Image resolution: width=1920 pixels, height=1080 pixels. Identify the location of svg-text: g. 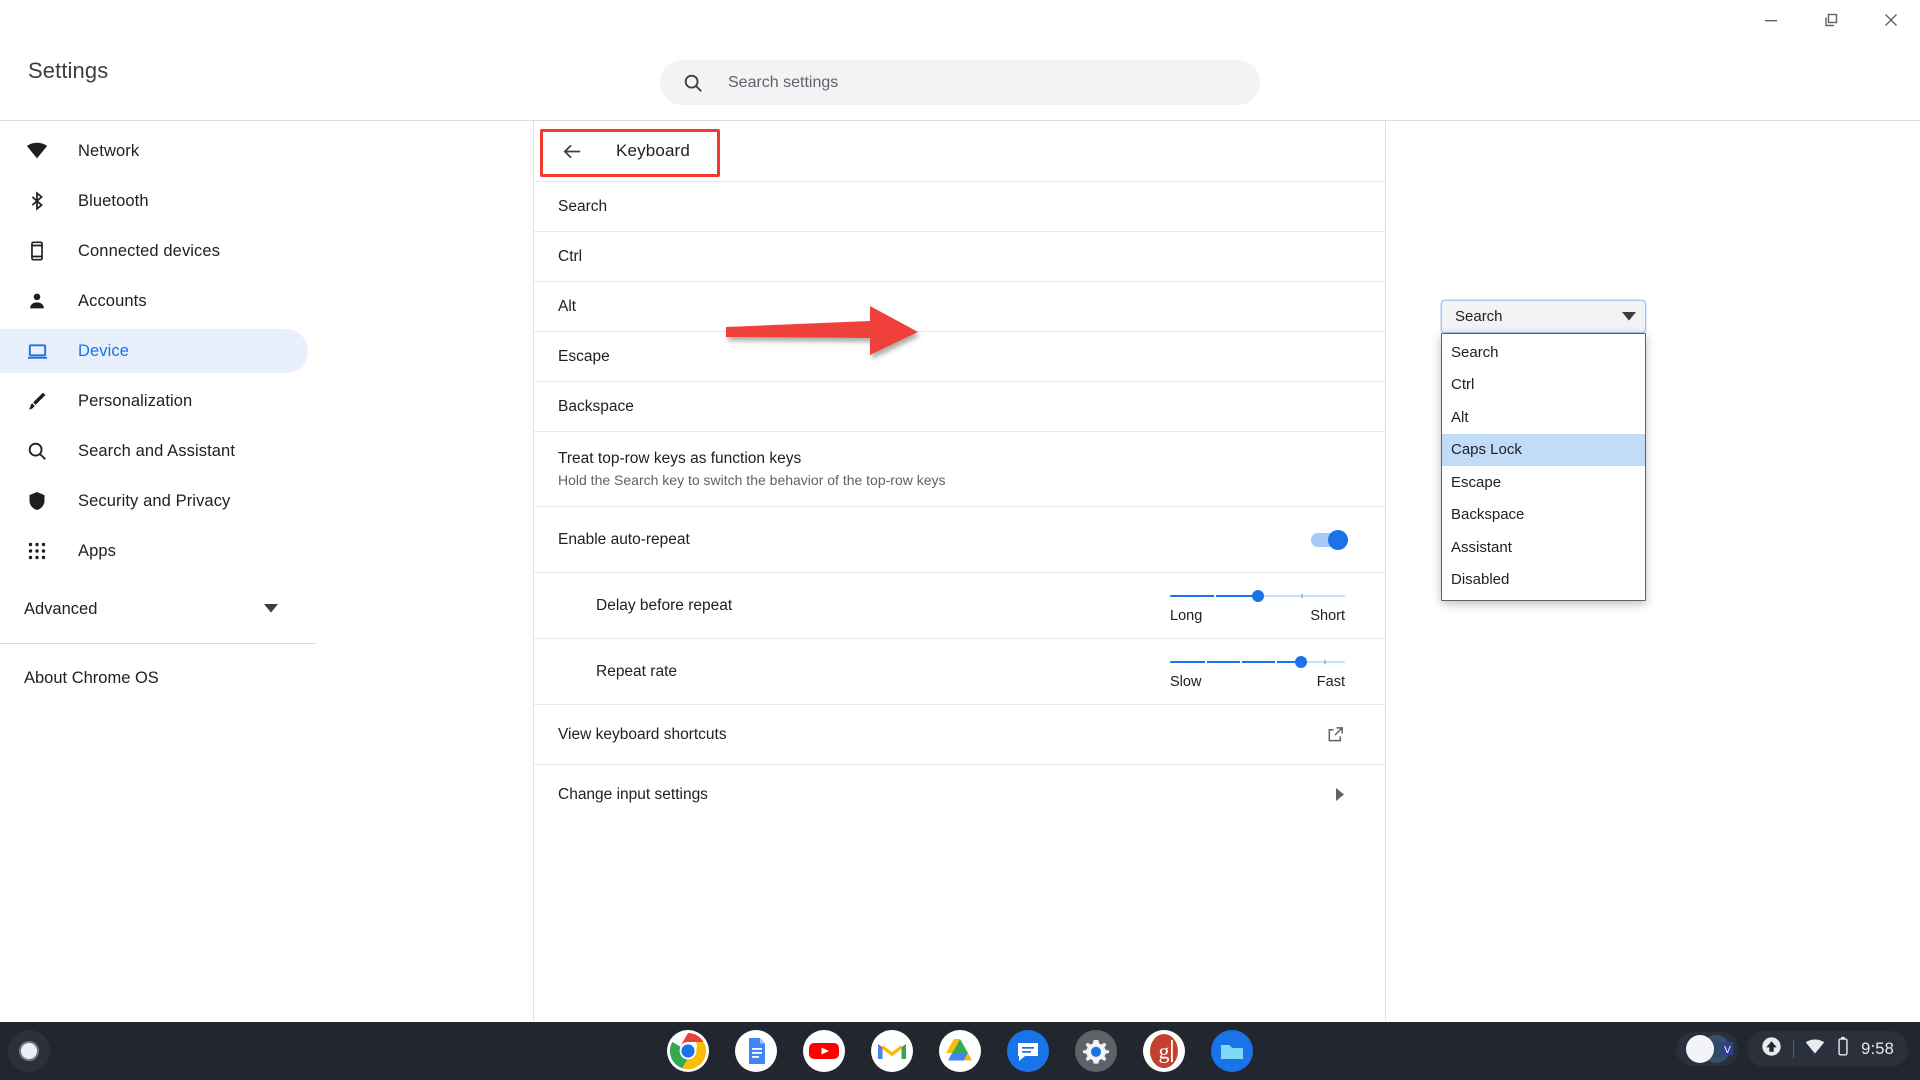
(1164, 1051).